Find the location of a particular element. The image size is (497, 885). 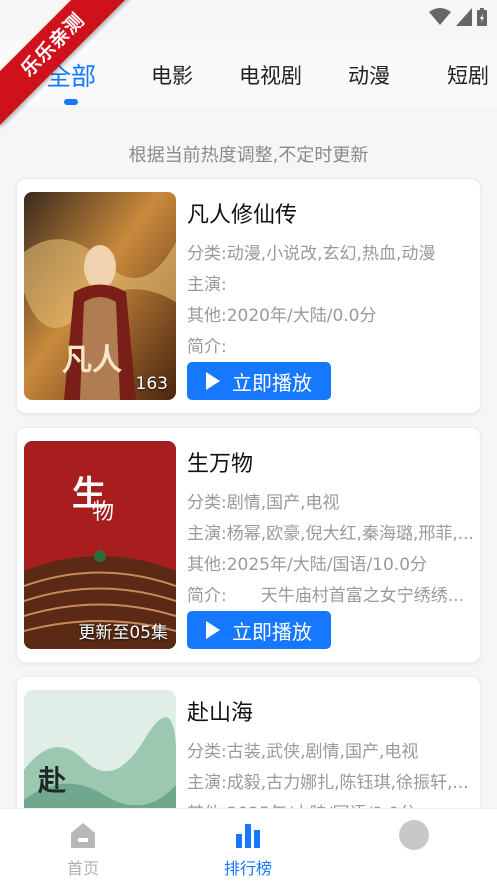

svg-text: 物 is located at coordinates (103, 512).